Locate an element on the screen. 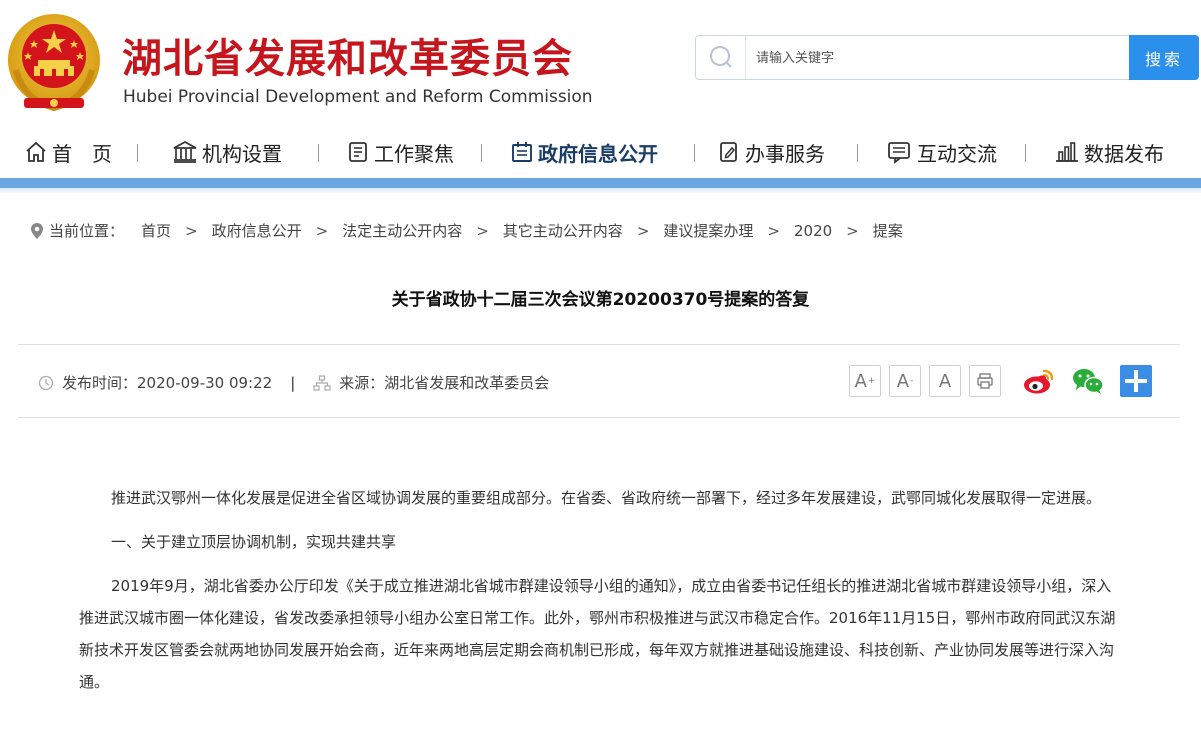  breadcrumb-item-other: 其它主动公开内容 is located at coordinates (563, 230).